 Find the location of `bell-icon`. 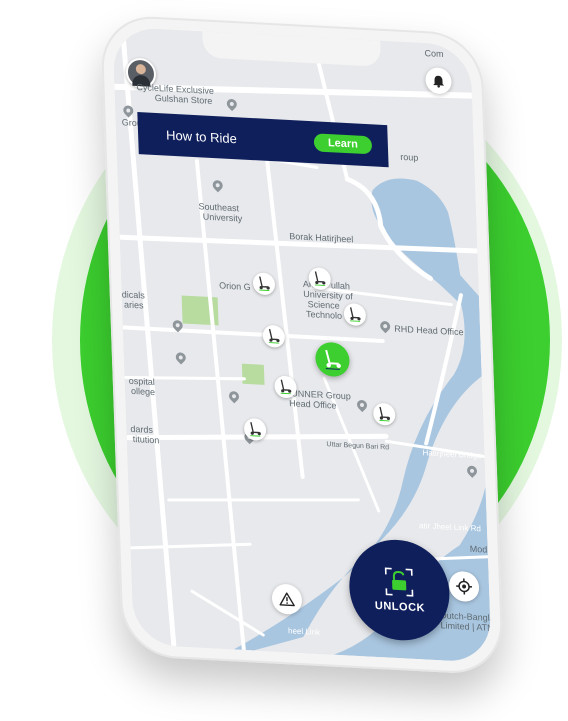

bell-icon is located at coordinates (439, 81).